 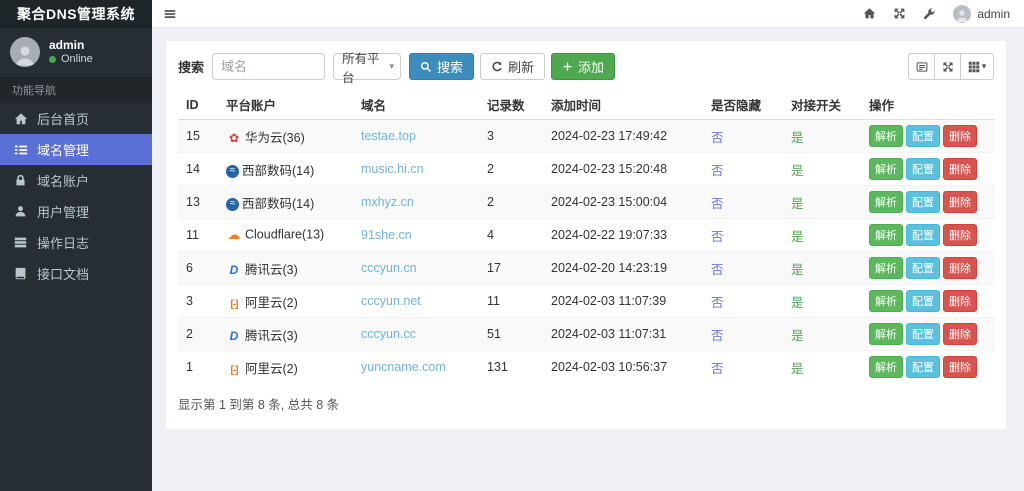 I want to click on platform-select: 所有平台 ▾, so click(x=367, y=68).